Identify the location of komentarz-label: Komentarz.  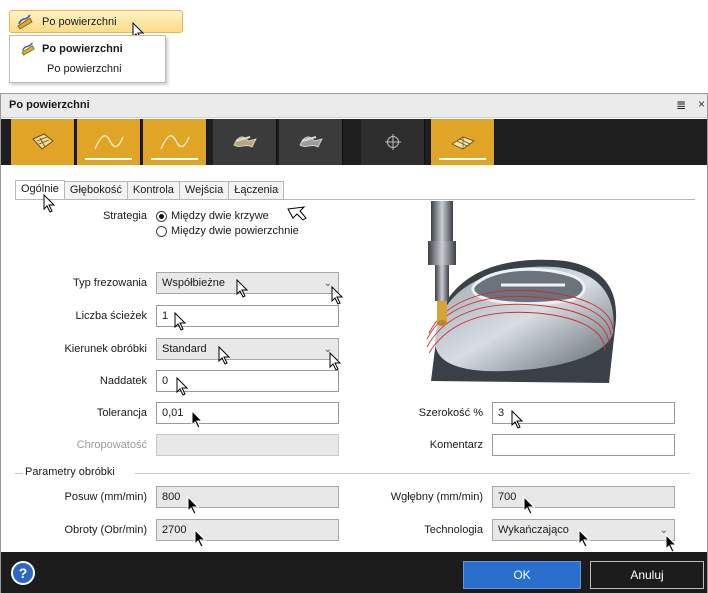
(456, 445).